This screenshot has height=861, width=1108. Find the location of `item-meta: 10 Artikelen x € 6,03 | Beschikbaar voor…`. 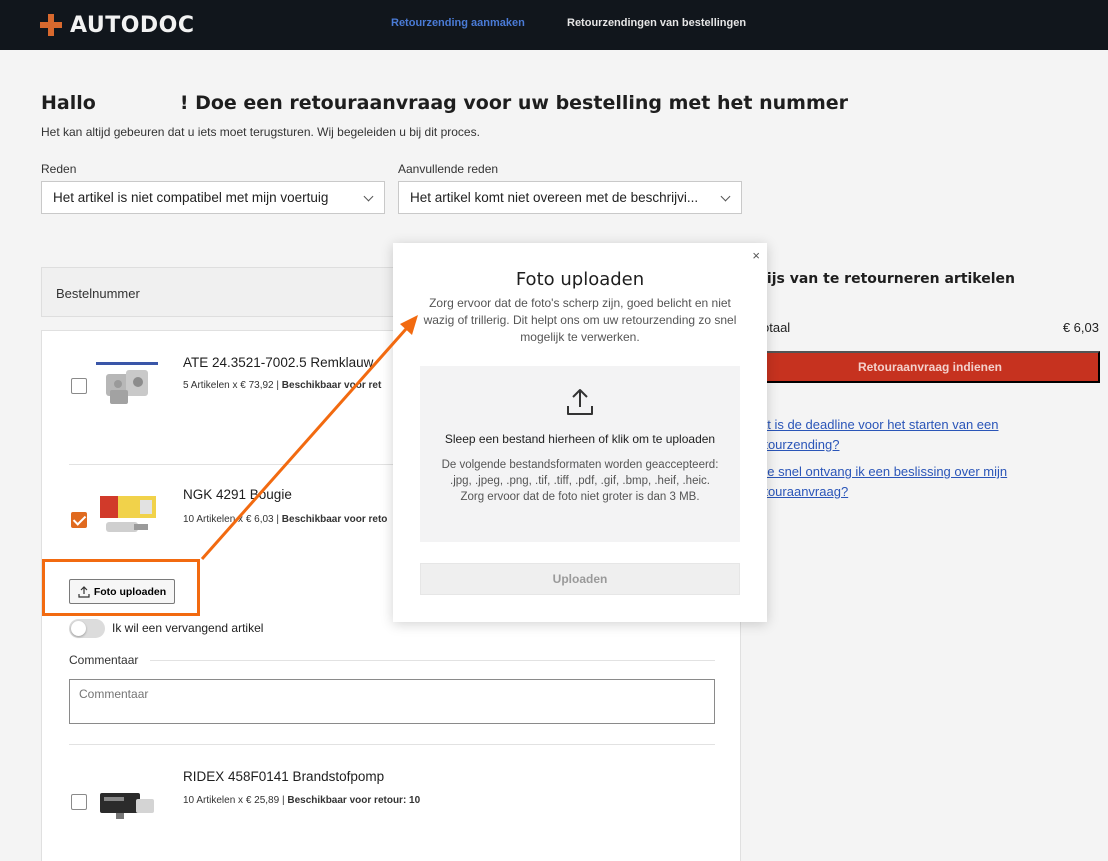

item-meta: 10 Artikelen x € 6,03 | Beschikbaar voor… is located at coordinates (285, 519).